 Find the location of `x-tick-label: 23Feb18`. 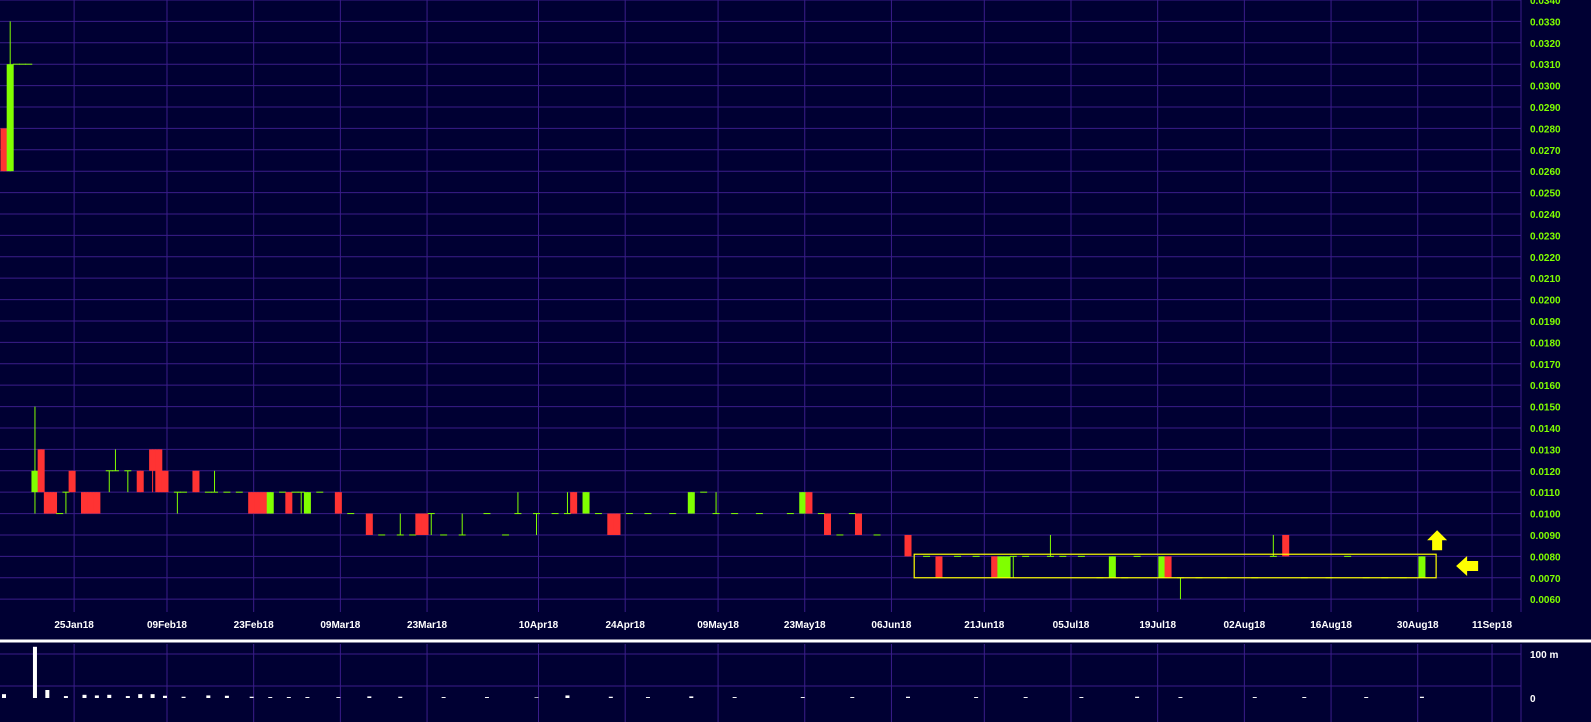

x-tick-label: 23Feb18 is located at coordinates (254, 625).